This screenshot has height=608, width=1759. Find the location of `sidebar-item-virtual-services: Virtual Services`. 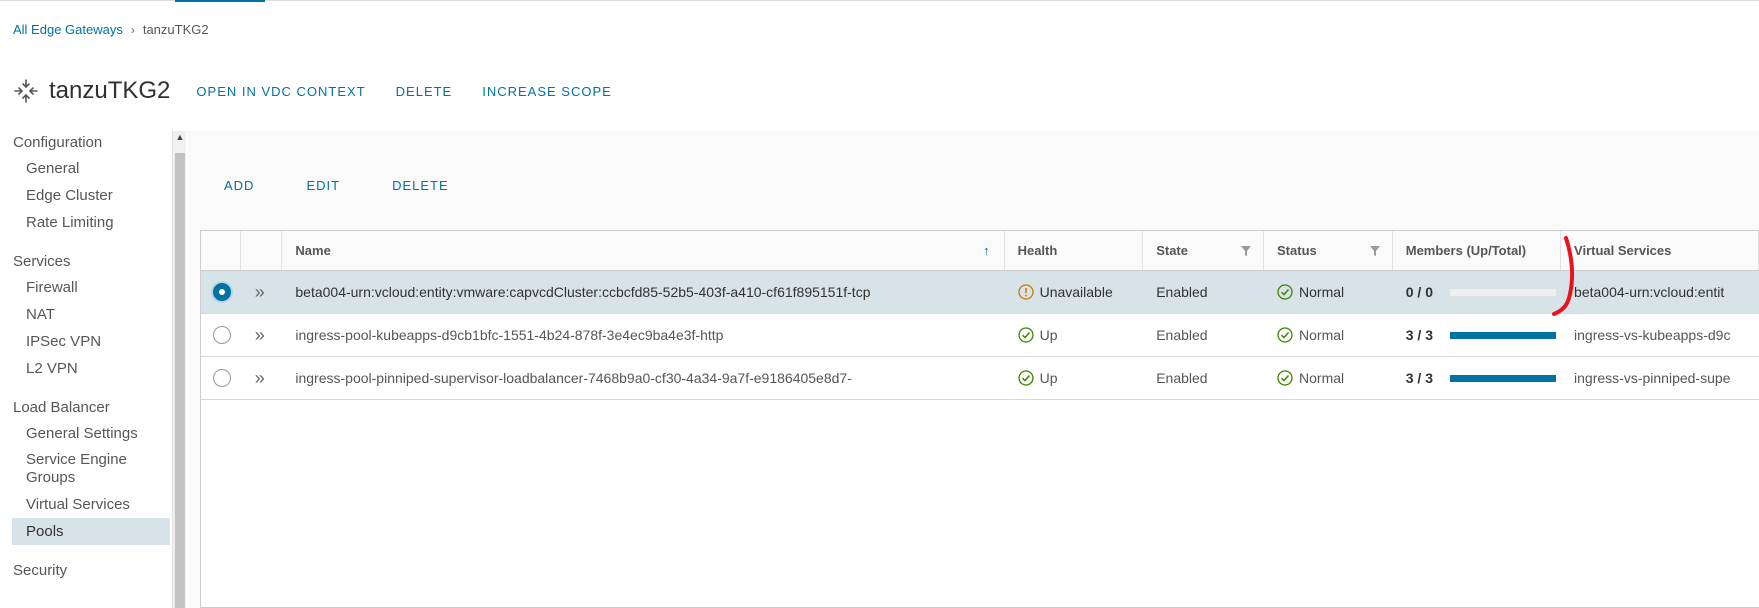

sidebar-item-virtual-services: Virtual Services is located at coordinates (85, 504).